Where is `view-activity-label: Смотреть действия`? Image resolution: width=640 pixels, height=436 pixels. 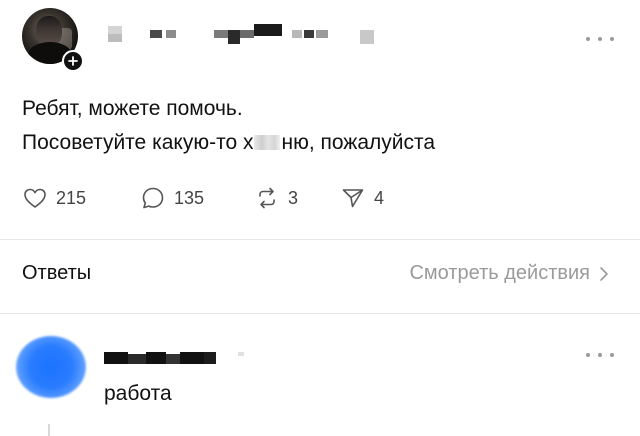 view-activity-label: Смотреть действия is located at coordinates (499, 273).